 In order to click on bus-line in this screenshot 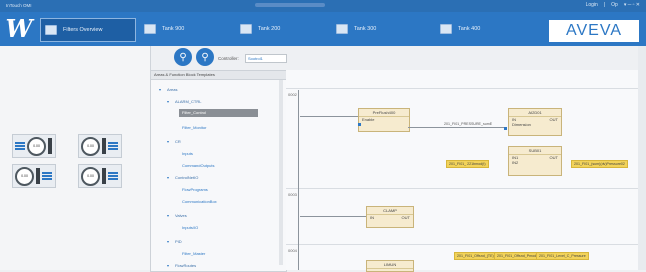, I will do `click(298, 180)`.